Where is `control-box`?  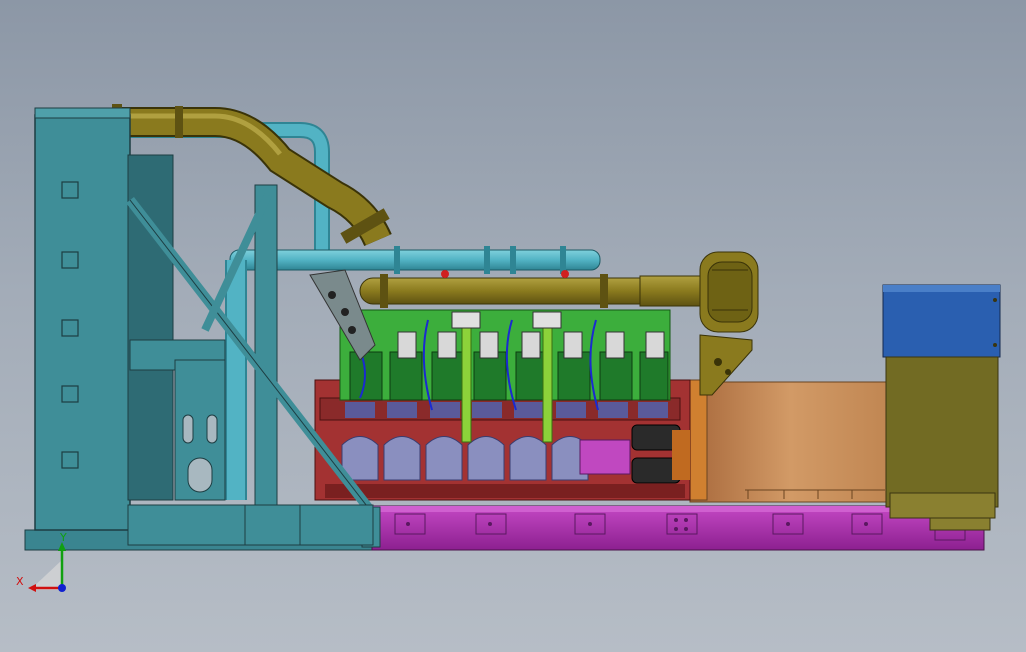 control-box is located at coordinates (941, 407).